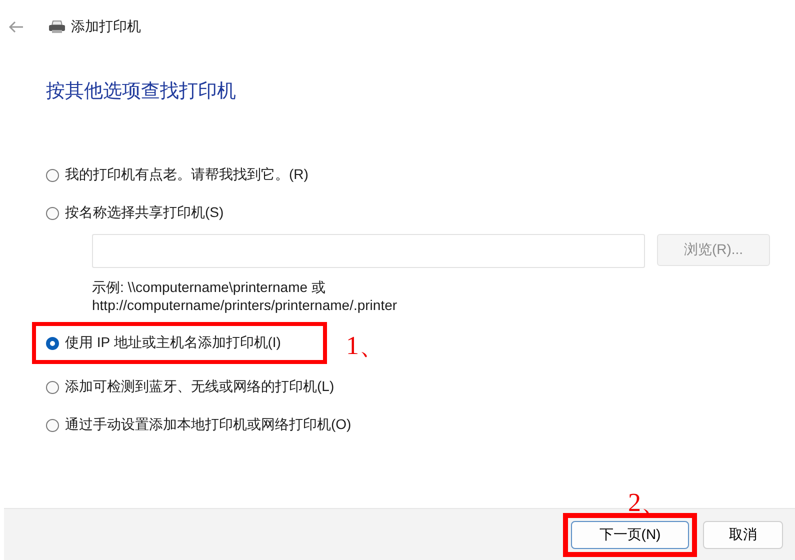 This screenshot has height=560, width=795. What do you see at coordinates (57, 27) in the screenshot?
I see `printer-icon` at bounding box center [57, 27].